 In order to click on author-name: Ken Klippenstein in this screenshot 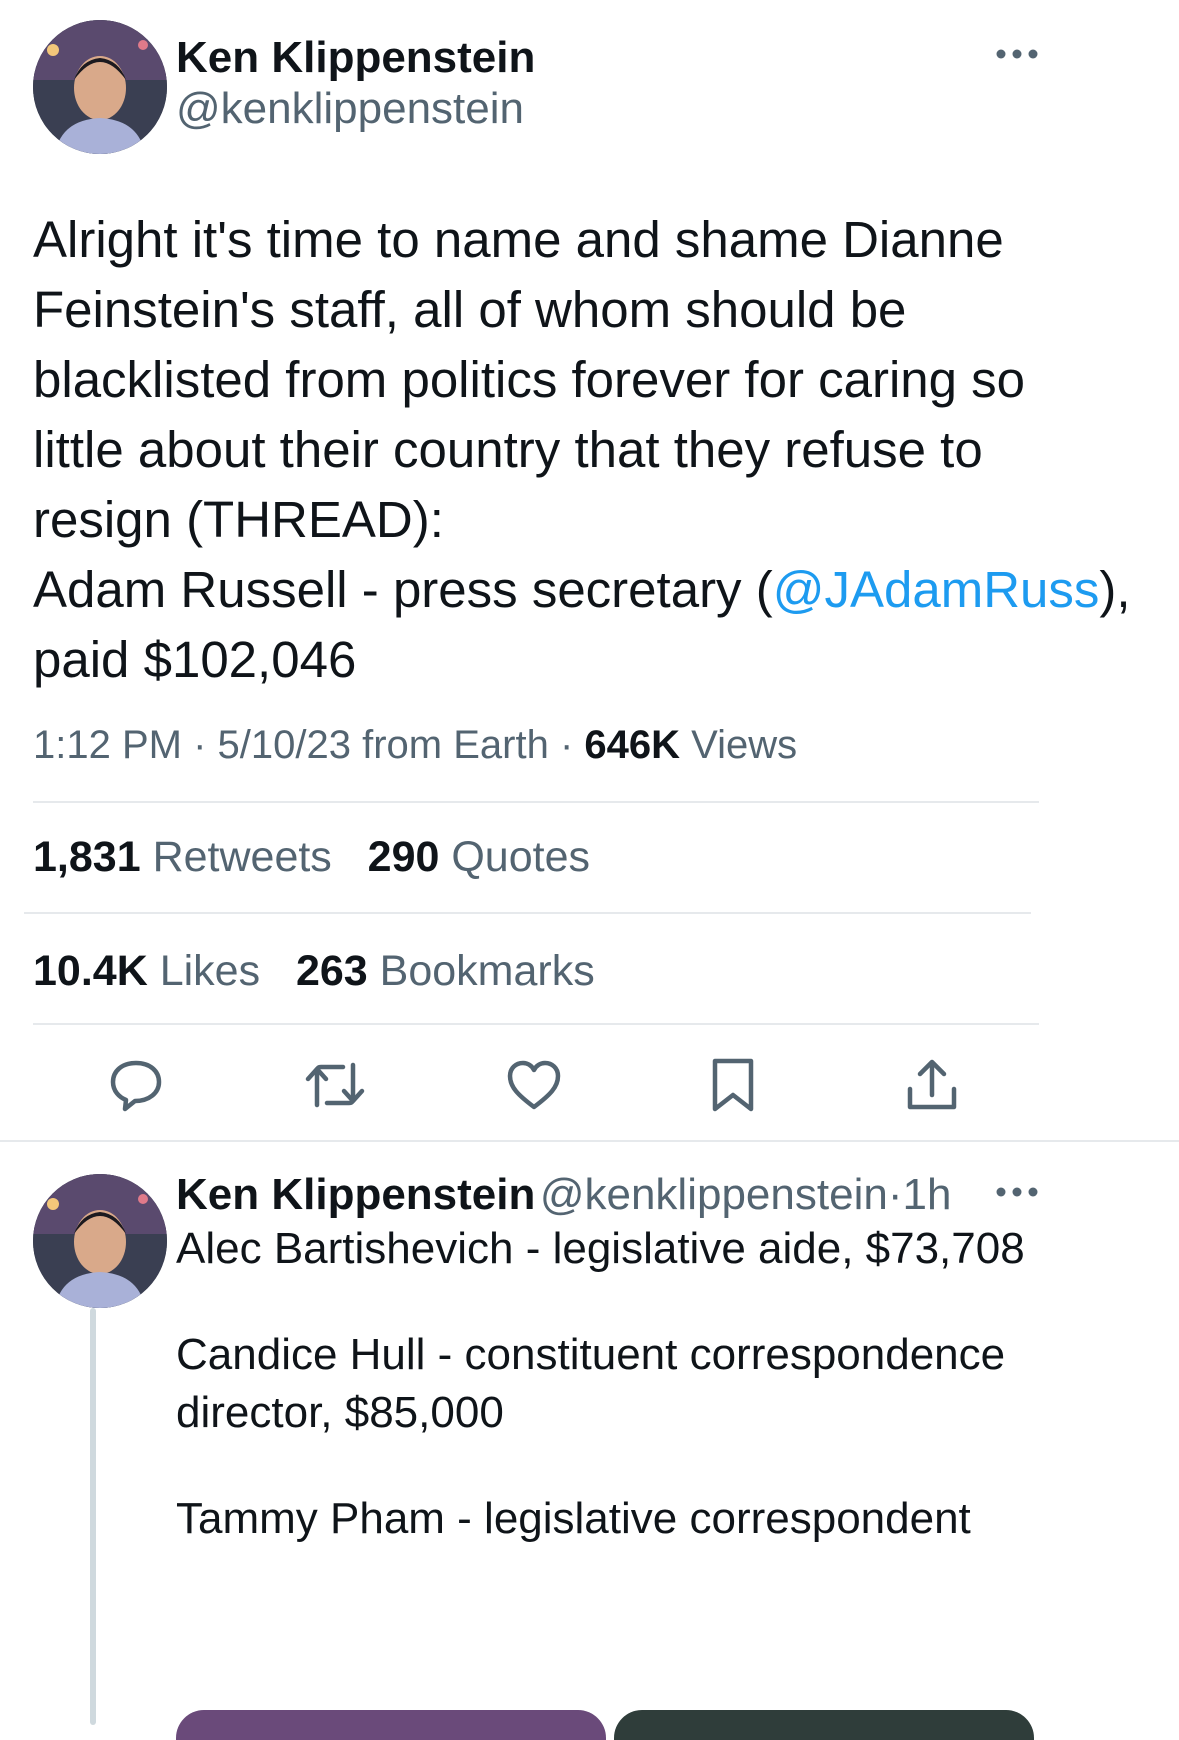, I will do `click(355, 58)`.